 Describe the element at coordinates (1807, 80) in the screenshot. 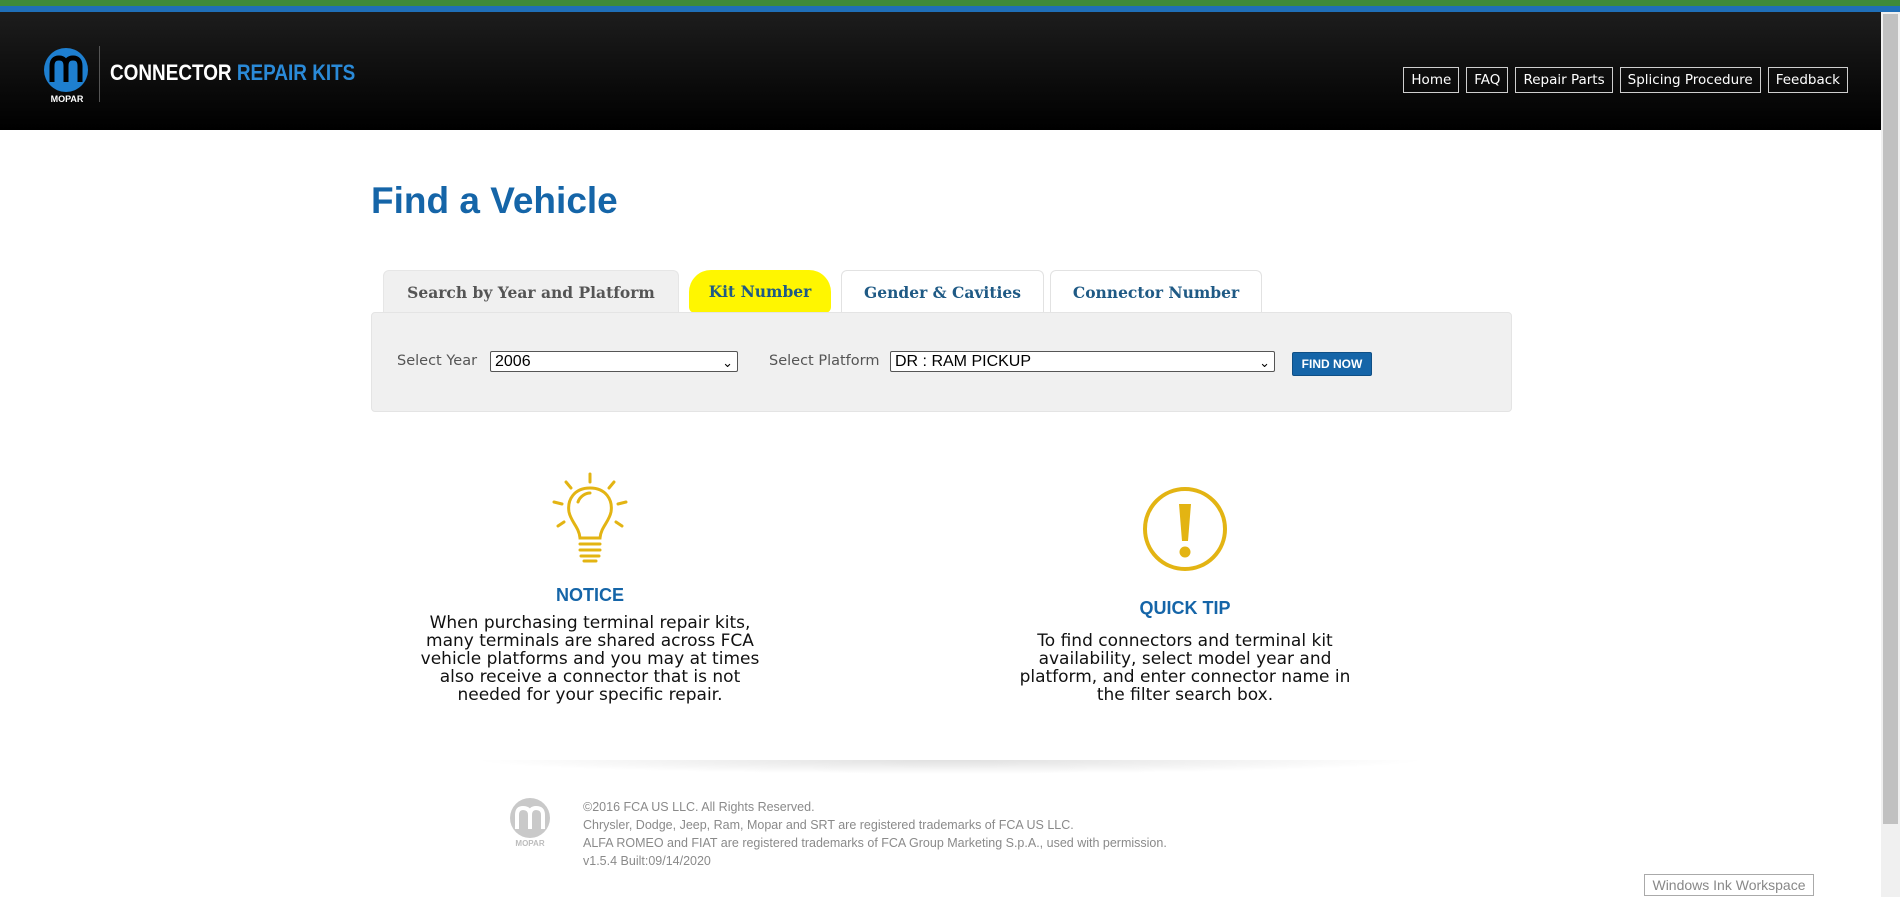

I see `nav-feedback-button: Feedback` at that location.